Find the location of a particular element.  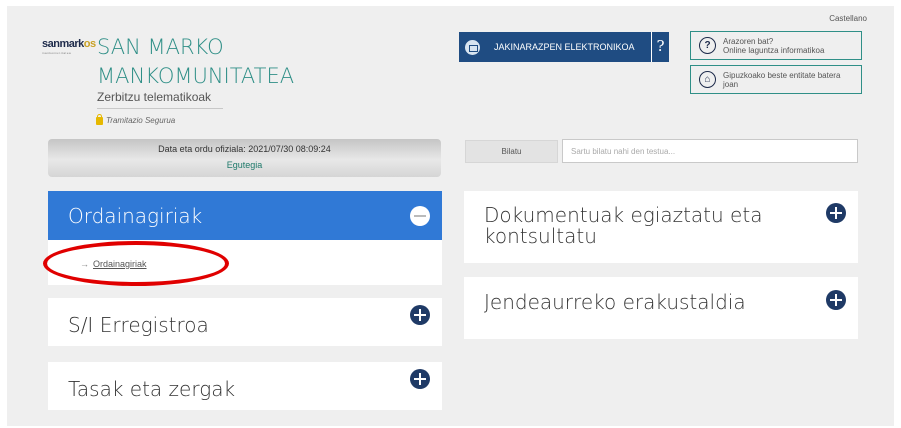

search-input is located at coordinates (710, 151).